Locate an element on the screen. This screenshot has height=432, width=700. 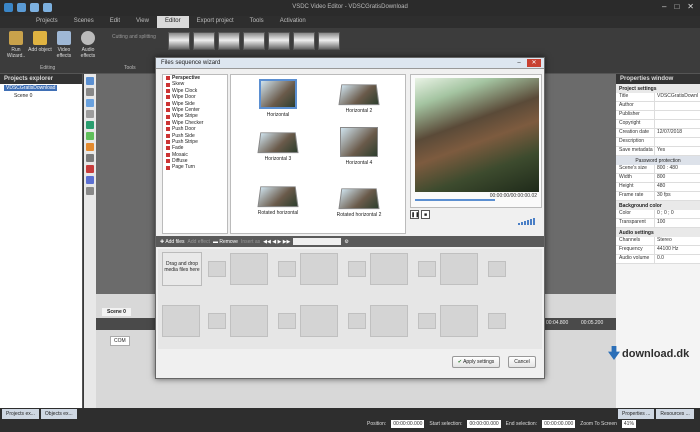
minimize-icon: – is located at coordinates (664, 6).